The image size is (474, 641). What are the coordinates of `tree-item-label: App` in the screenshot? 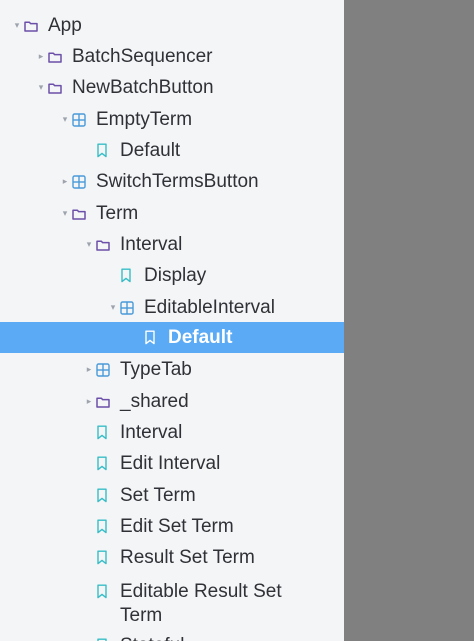 It's located at (65, 25).